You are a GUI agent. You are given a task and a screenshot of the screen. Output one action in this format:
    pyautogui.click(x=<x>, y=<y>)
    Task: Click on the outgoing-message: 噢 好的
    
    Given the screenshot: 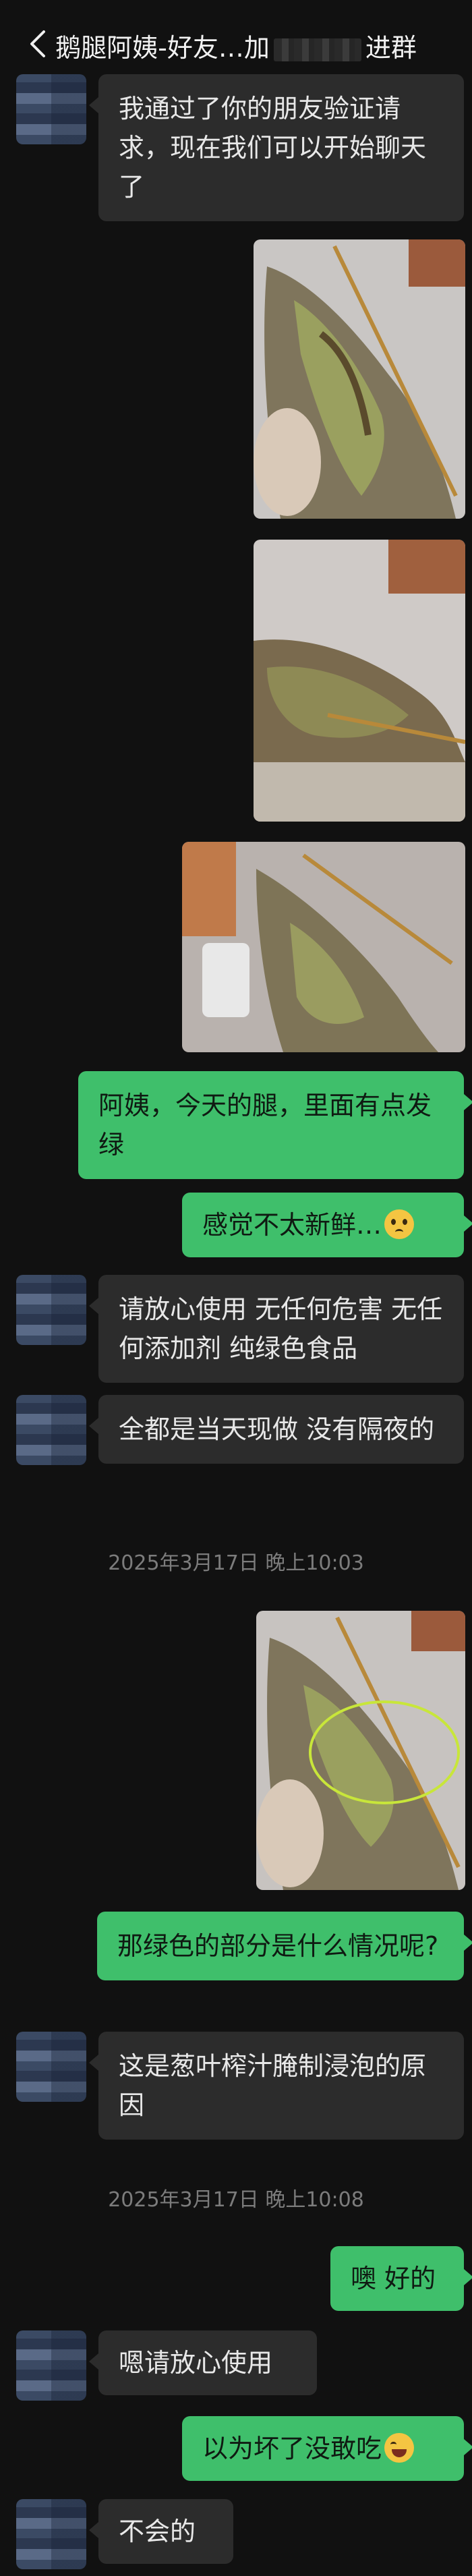 What is the action you would take?
    pyautogui.click(x=401, y=2278)
    